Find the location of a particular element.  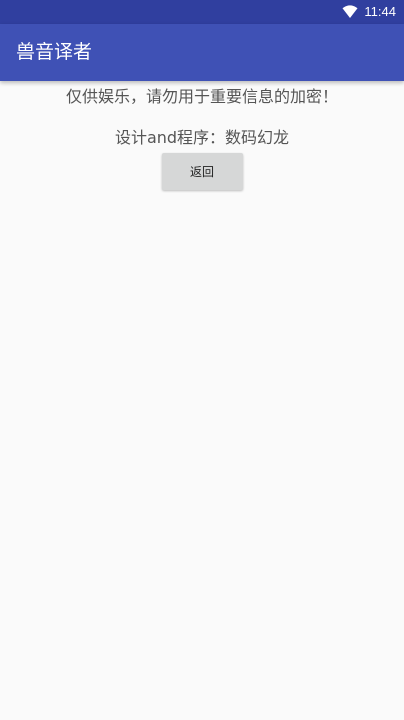

wifi-icon is located at coordinates (350, 12).